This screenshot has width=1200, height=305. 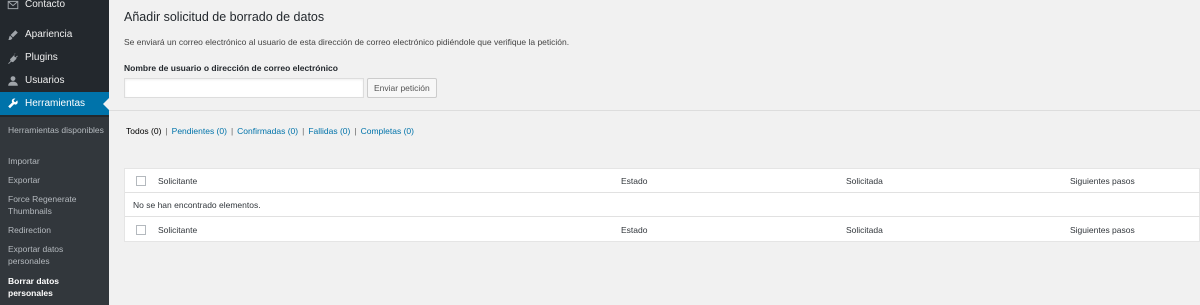 What do you see at coordinates (1102, 230) in the screenshot?
I see `column-footer-siguientes-pasos: Siguientes pasos` at bounding box center [1102, 230].